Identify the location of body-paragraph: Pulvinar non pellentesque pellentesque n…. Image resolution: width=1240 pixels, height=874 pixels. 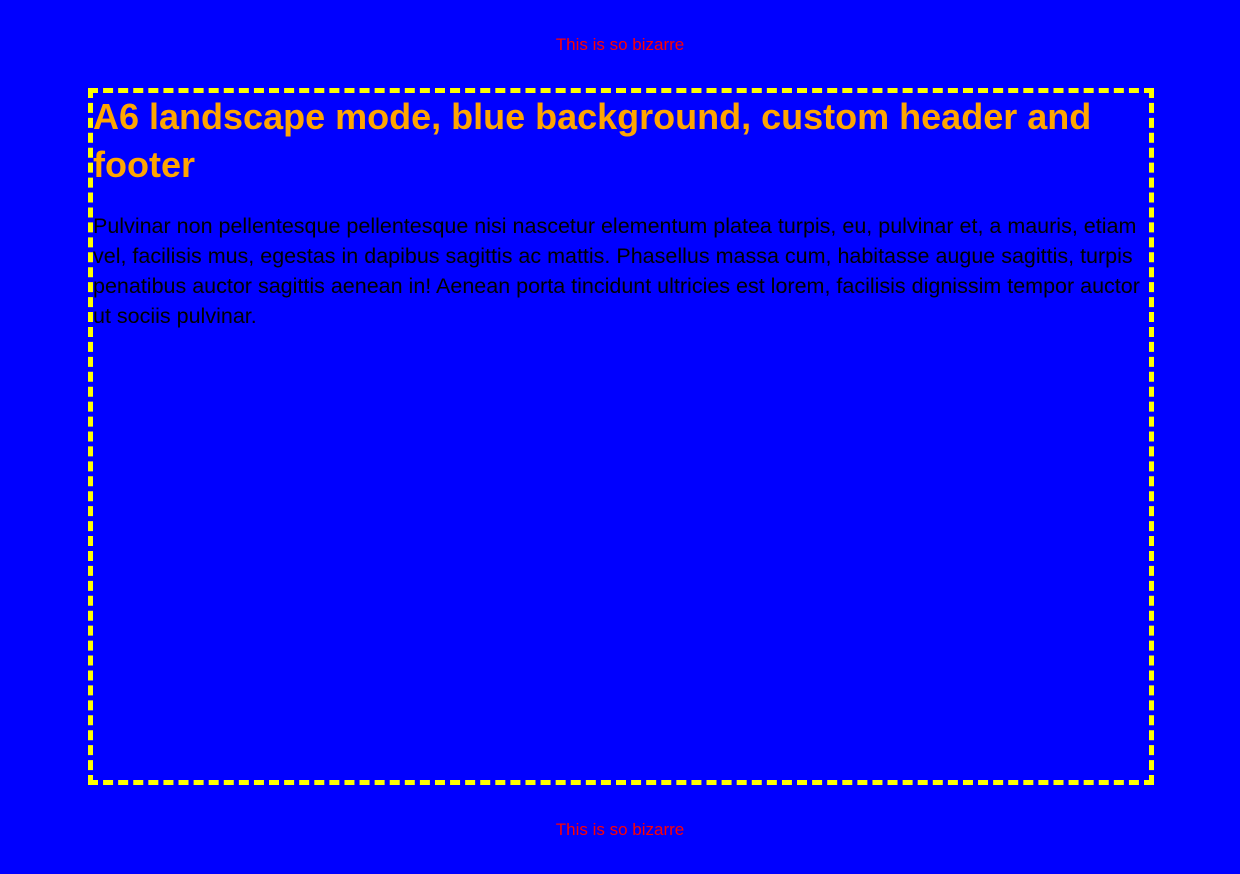
(616, 271).